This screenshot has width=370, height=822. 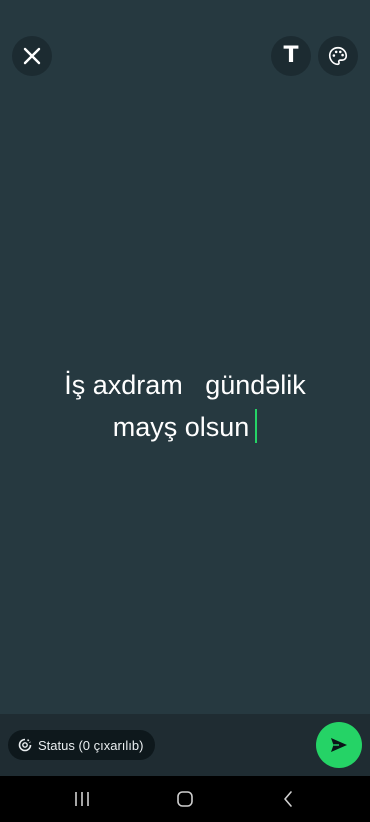 I want to click on close-button, so click(x=32, y=56).